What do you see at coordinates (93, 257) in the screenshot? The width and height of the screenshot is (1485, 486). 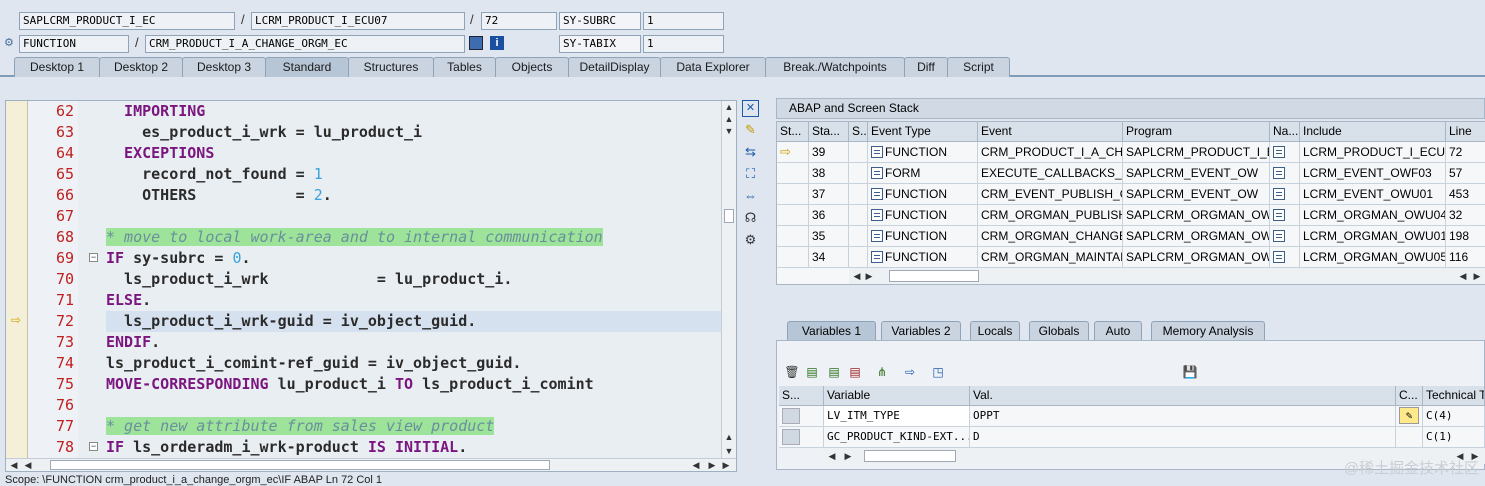 I see `fold-toggle-icon: −` at bounding box center [93, 257].